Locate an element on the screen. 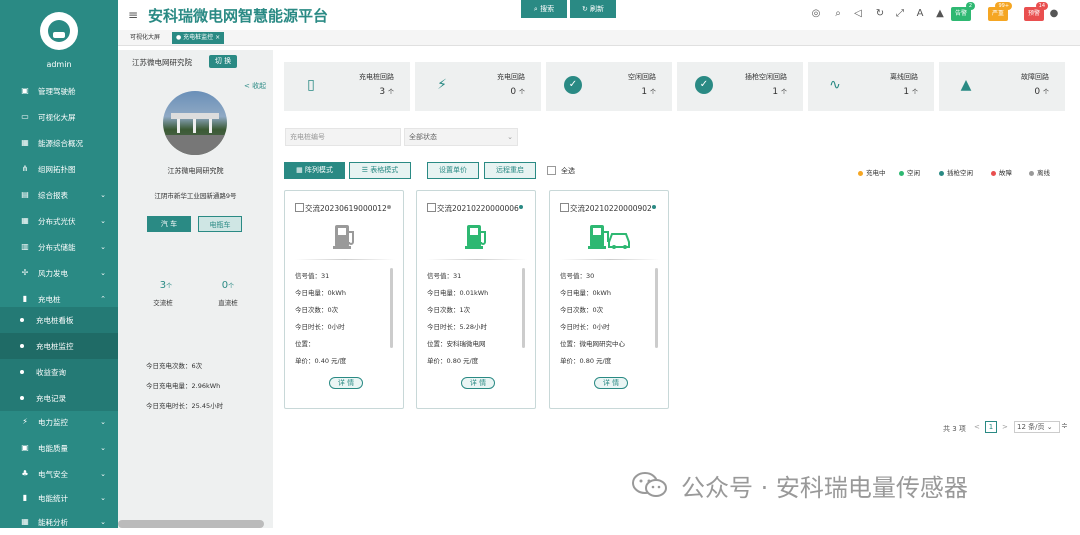 Image resolution: width=1080 pixels, height=535 pixels. warning-button: 预警 14 is located at coordinates (1036, 11).